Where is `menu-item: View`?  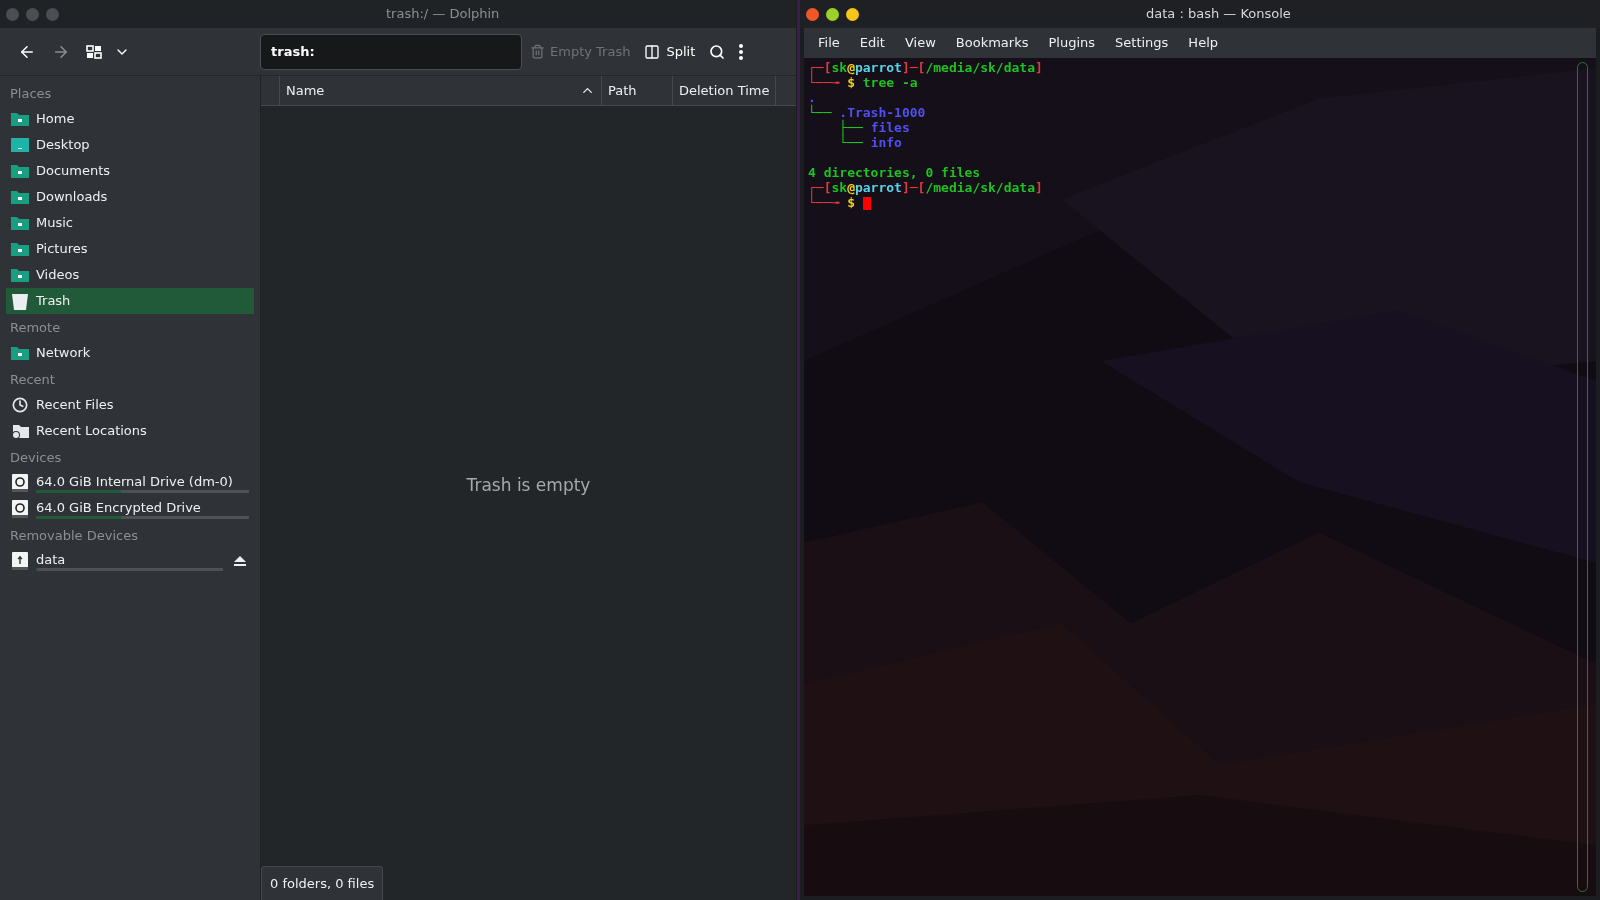
menu-item: View is located at coordinates (920, 43).